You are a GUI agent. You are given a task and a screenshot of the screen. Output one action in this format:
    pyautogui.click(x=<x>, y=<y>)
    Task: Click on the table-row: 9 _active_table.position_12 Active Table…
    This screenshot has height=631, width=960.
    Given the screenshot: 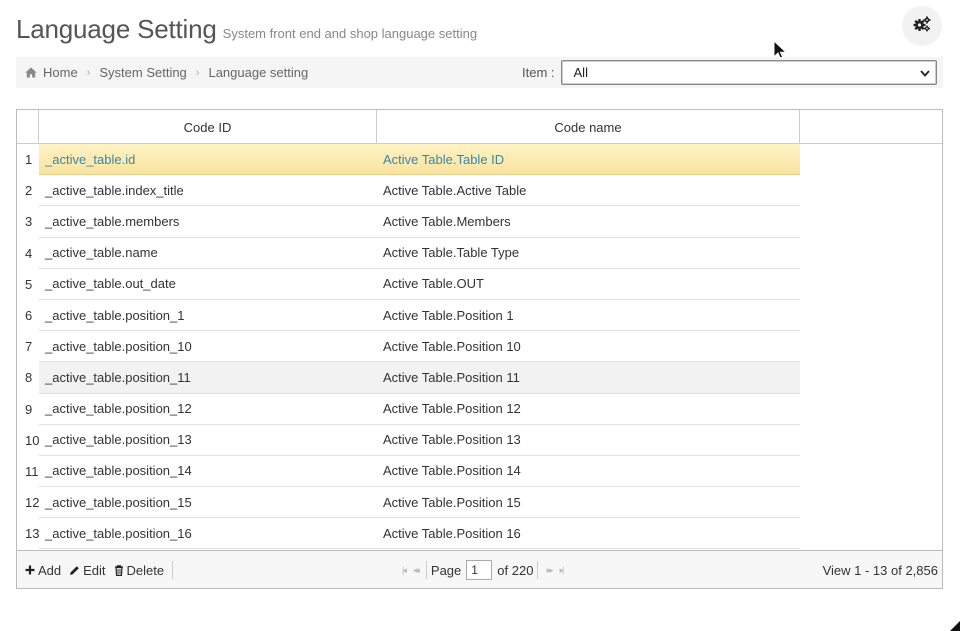 What is the action you would take?
    pyautogui.click(x=479, y=409)
    